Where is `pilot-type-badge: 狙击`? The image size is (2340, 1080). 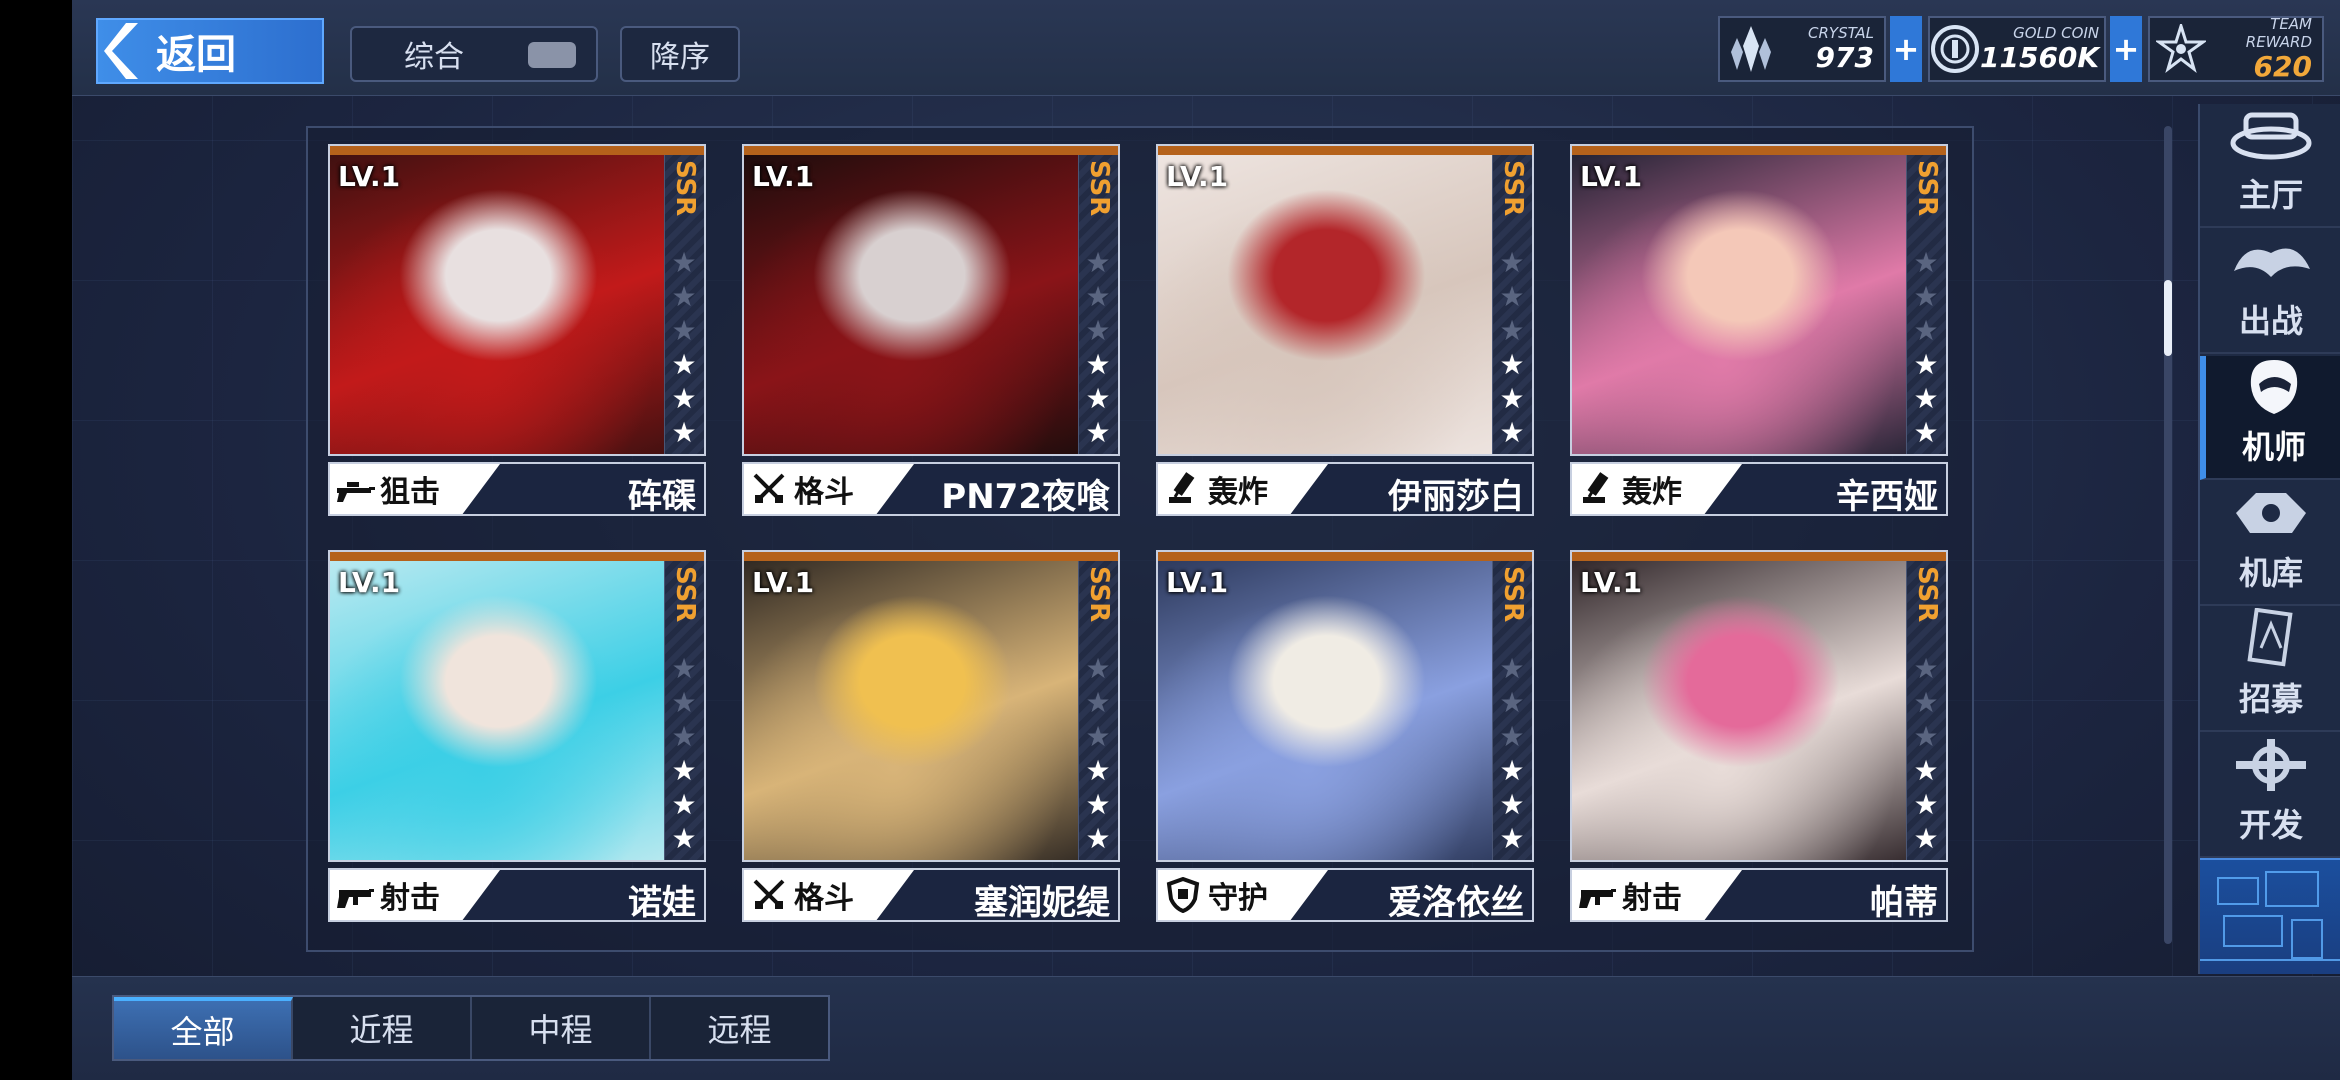
pilot-type-badge: 狙击 is located at coordinates (415, 489).